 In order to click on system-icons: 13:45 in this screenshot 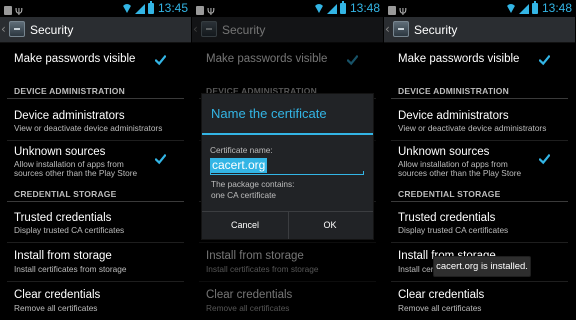, I will do `click(154, 8)`.